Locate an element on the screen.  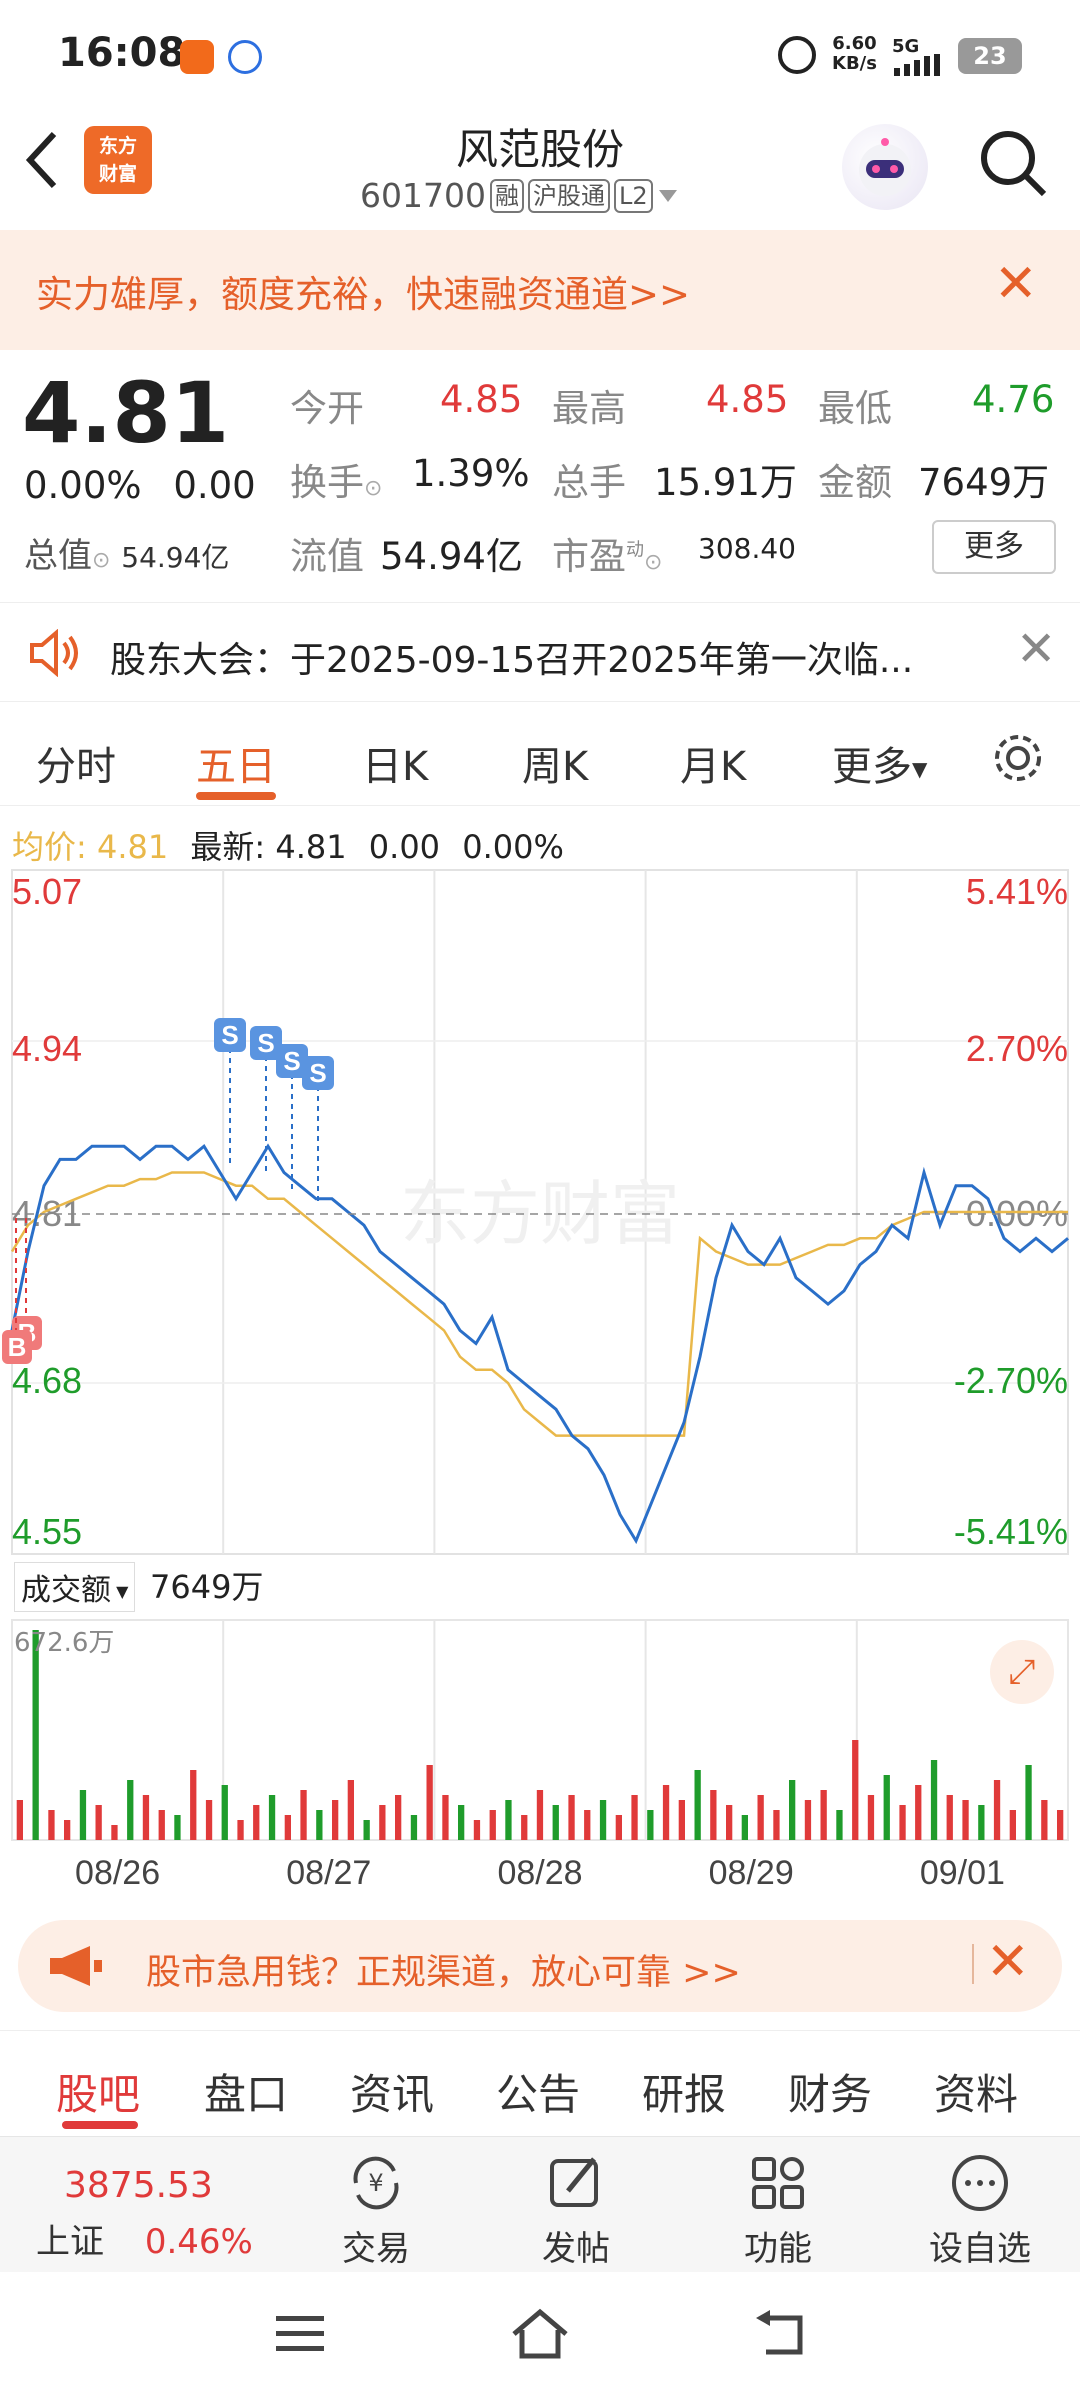
system-nav-bar is located at coordinates (540, 2336).